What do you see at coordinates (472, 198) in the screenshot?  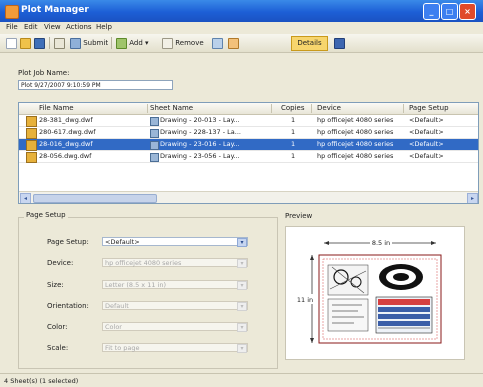 I see `scroll-right-arrow-icon: ▸` at bounding box center [472, 198].